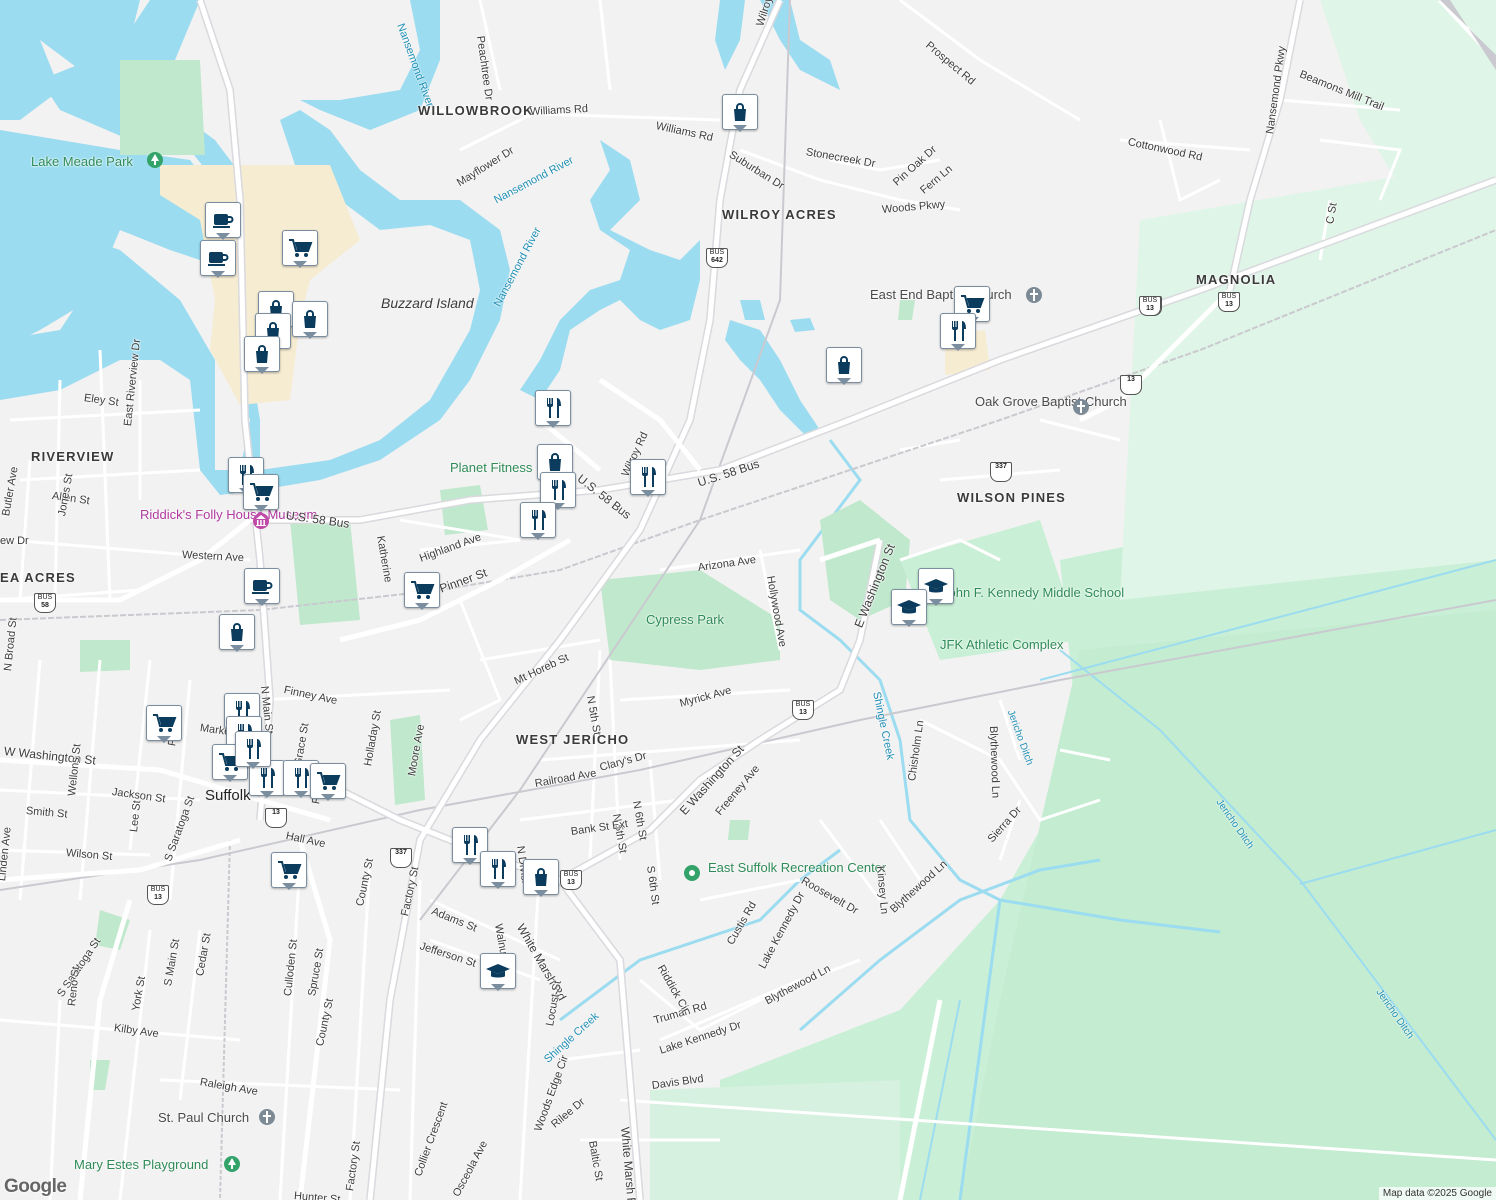 Image resolution: width=1496 pixels, height=1200 pixels. I want to click on place-east-suffolk-rec: East Suffolk Recreation Center, so click(797, 868).